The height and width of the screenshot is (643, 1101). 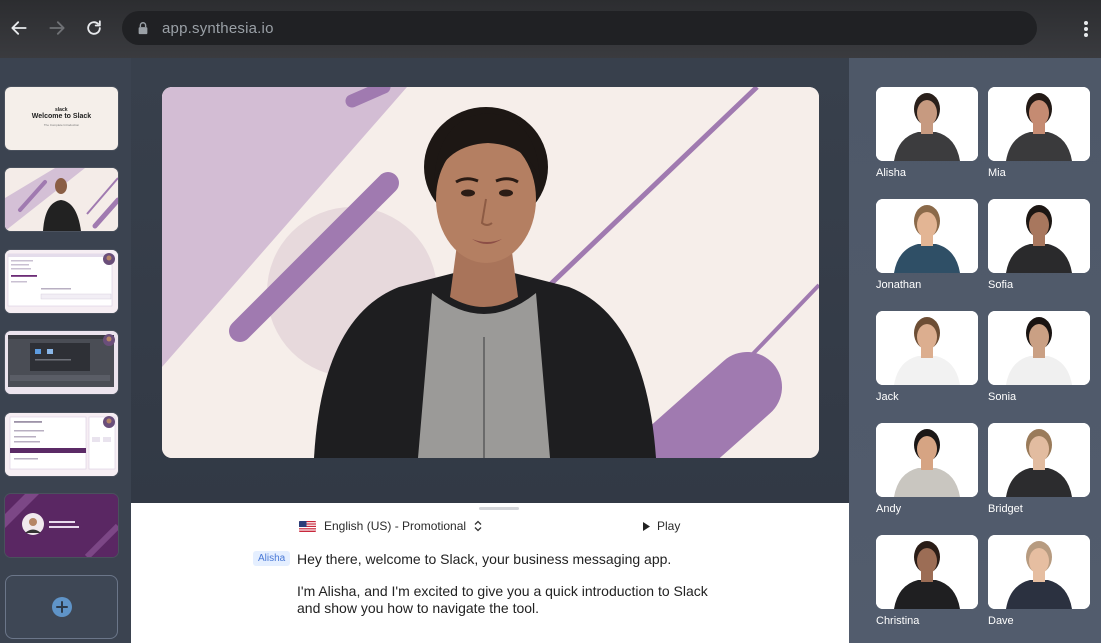 I want to click on avatar-card-christina, so click(x=927, y=572).